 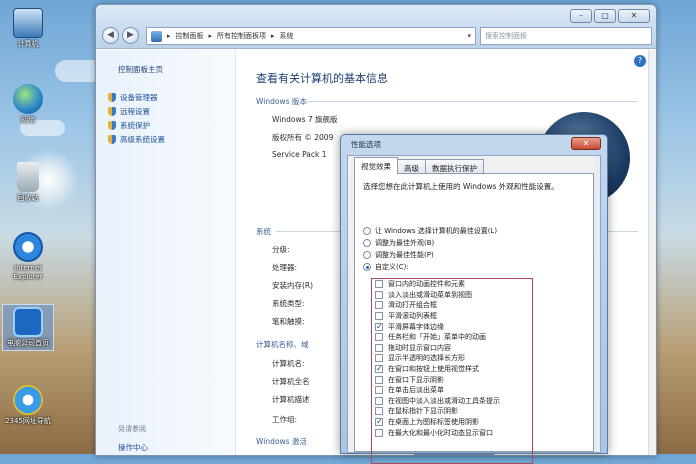 I want to click on visual-effect-option: 窗口内的动画控件和元素, so click(x=452, y=284).